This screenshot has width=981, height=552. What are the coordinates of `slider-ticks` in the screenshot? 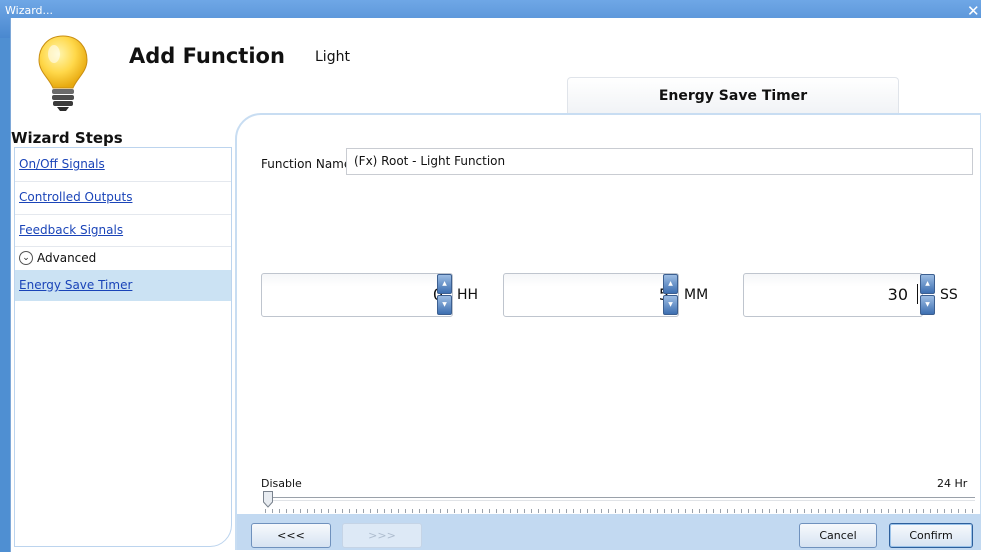 It's located at (620, 511).